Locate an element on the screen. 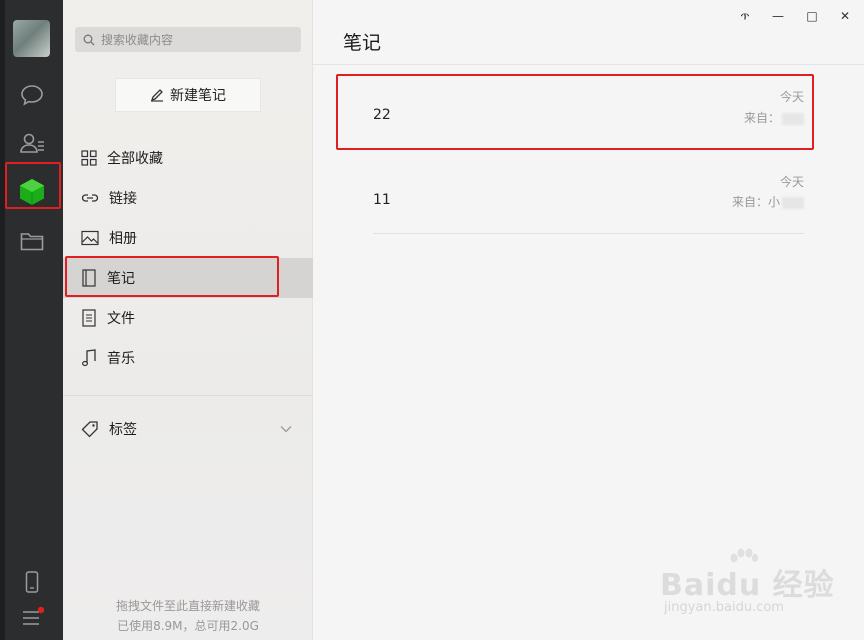 This screenshot has height=640, width=864. nav-item-album: 相册 is located at coordinates (188, 238).